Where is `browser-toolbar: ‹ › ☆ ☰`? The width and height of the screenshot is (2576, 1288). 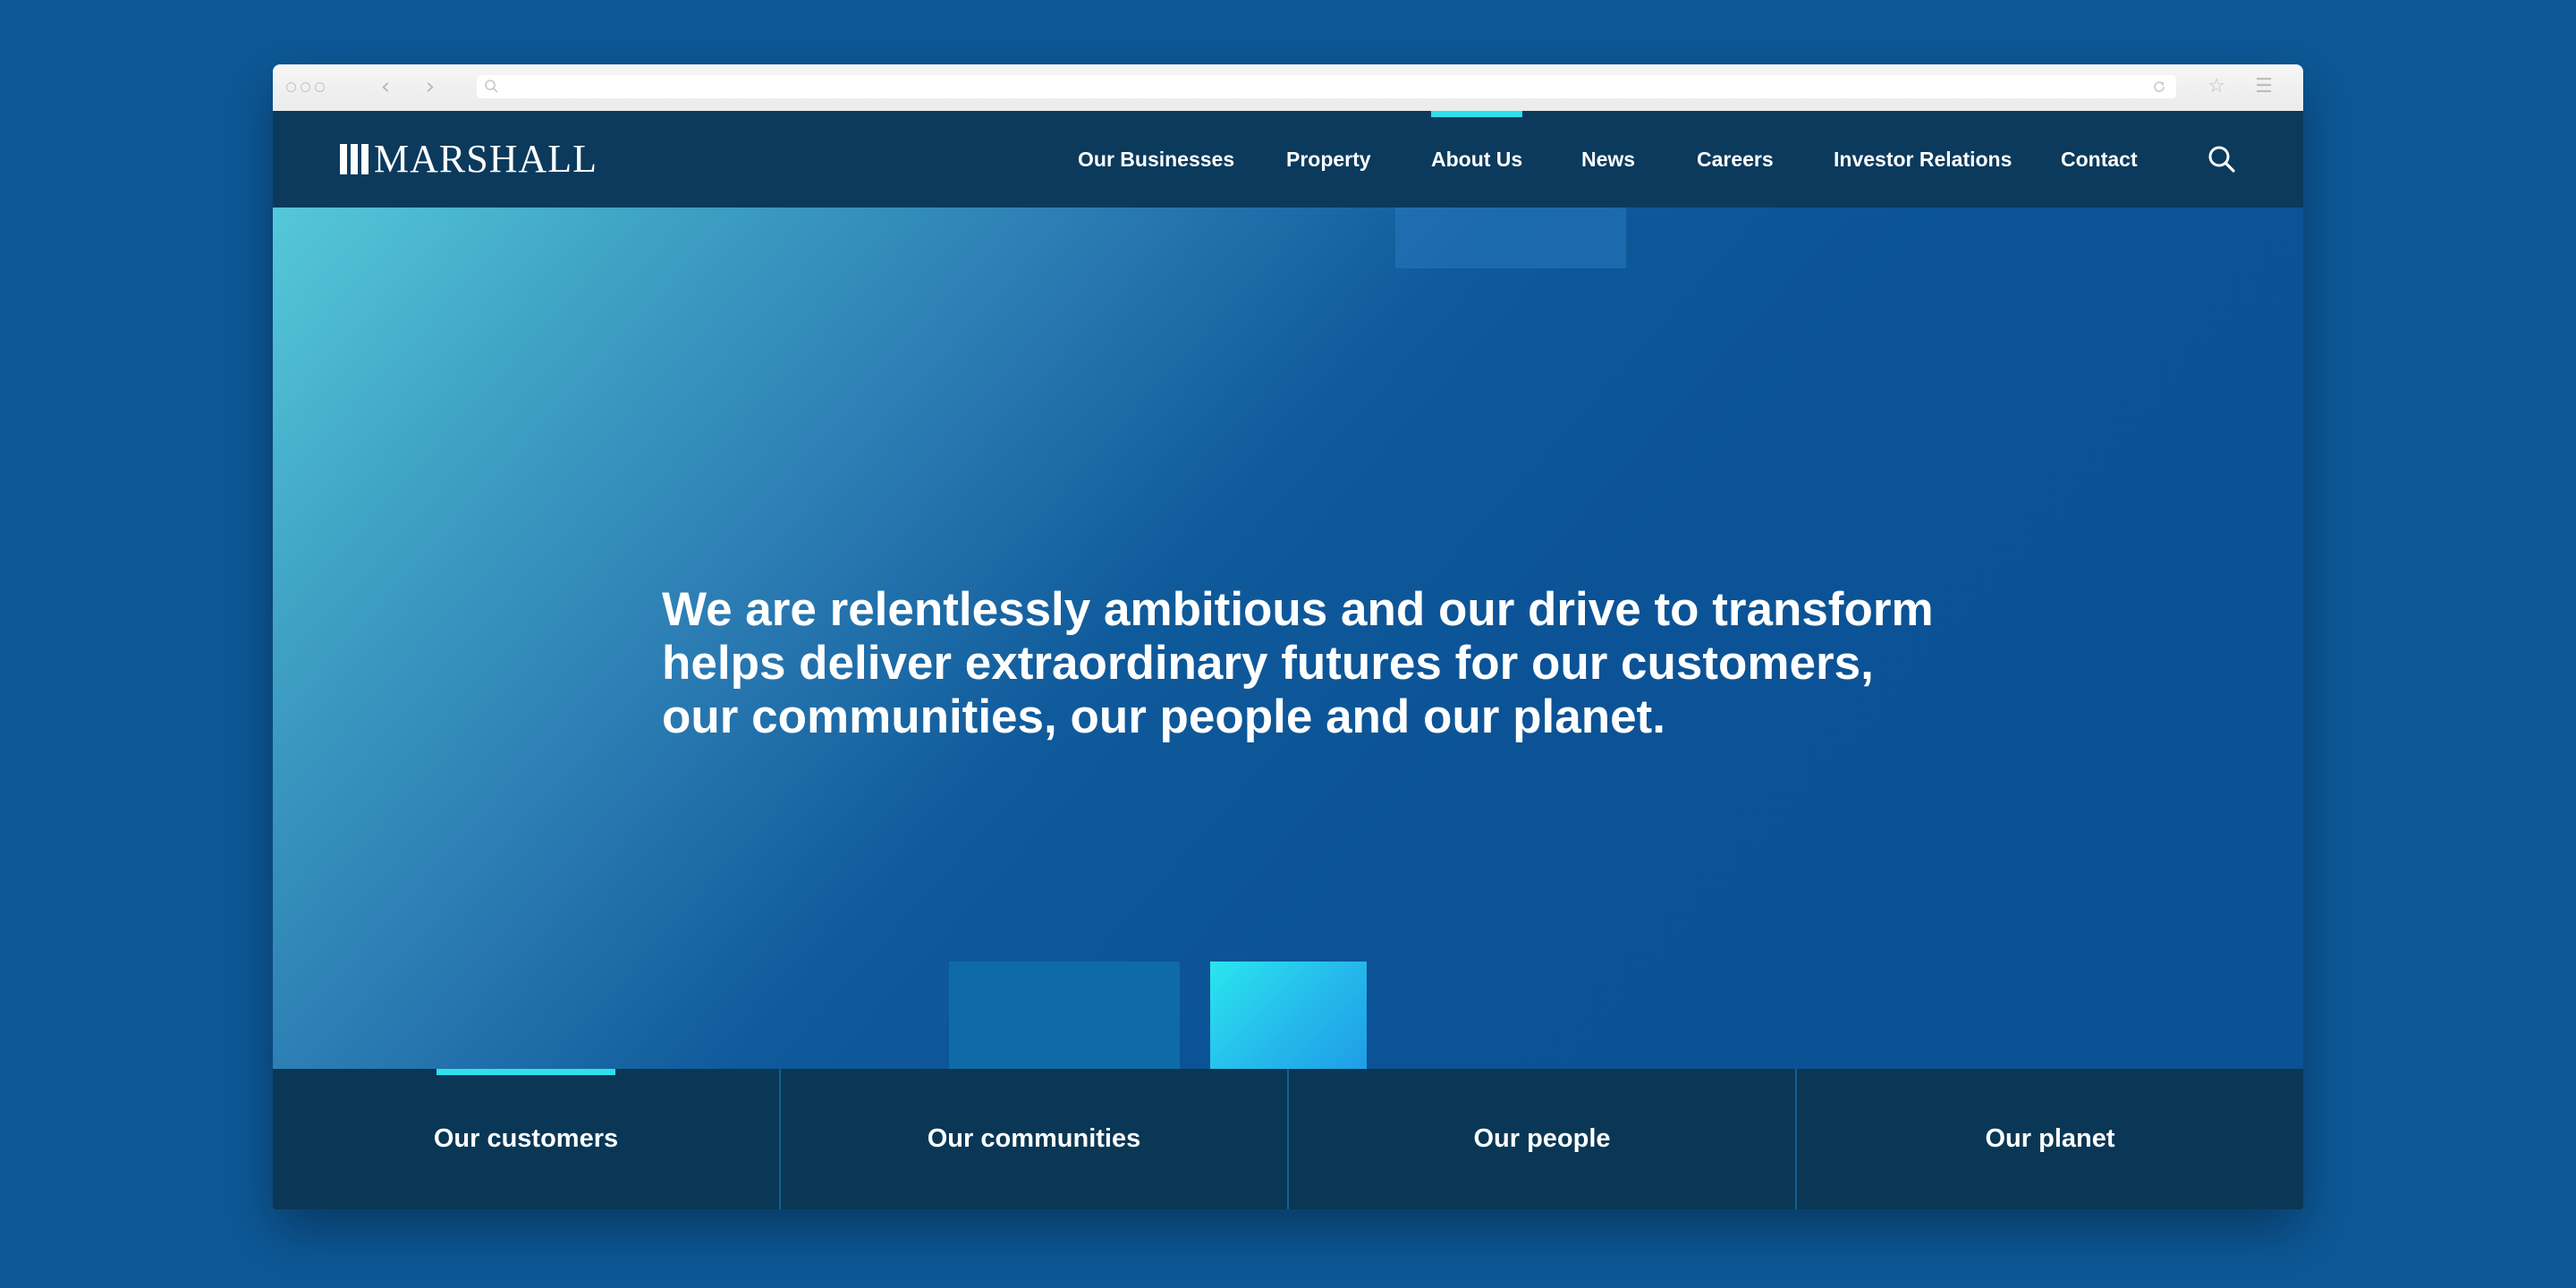
browser-toolbar: ‹ › ☆ ☰ is located at coordinates (1288, 88).